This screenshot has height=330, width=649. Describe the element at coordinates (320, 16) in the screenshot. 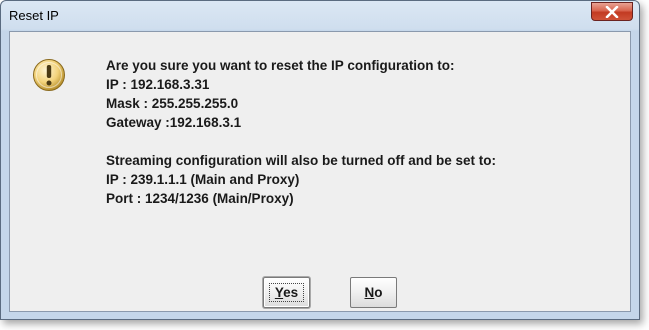

I see `title-bar: Reset IP` at that location.